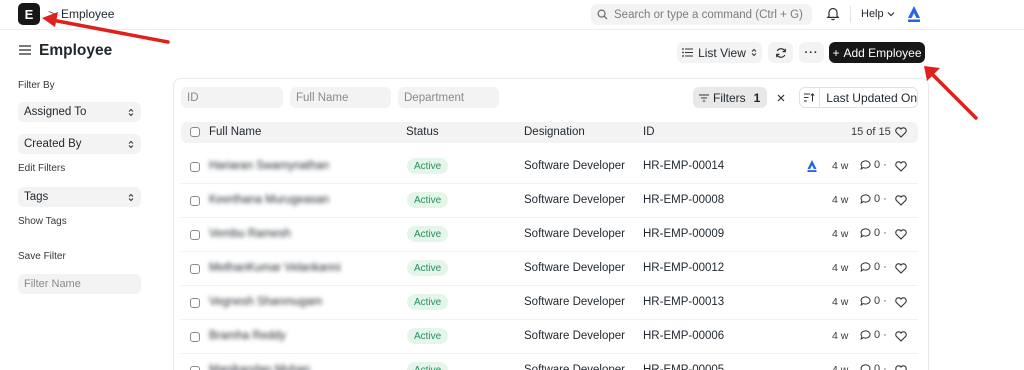  I want to click on user-avatar, so click(914, 14).